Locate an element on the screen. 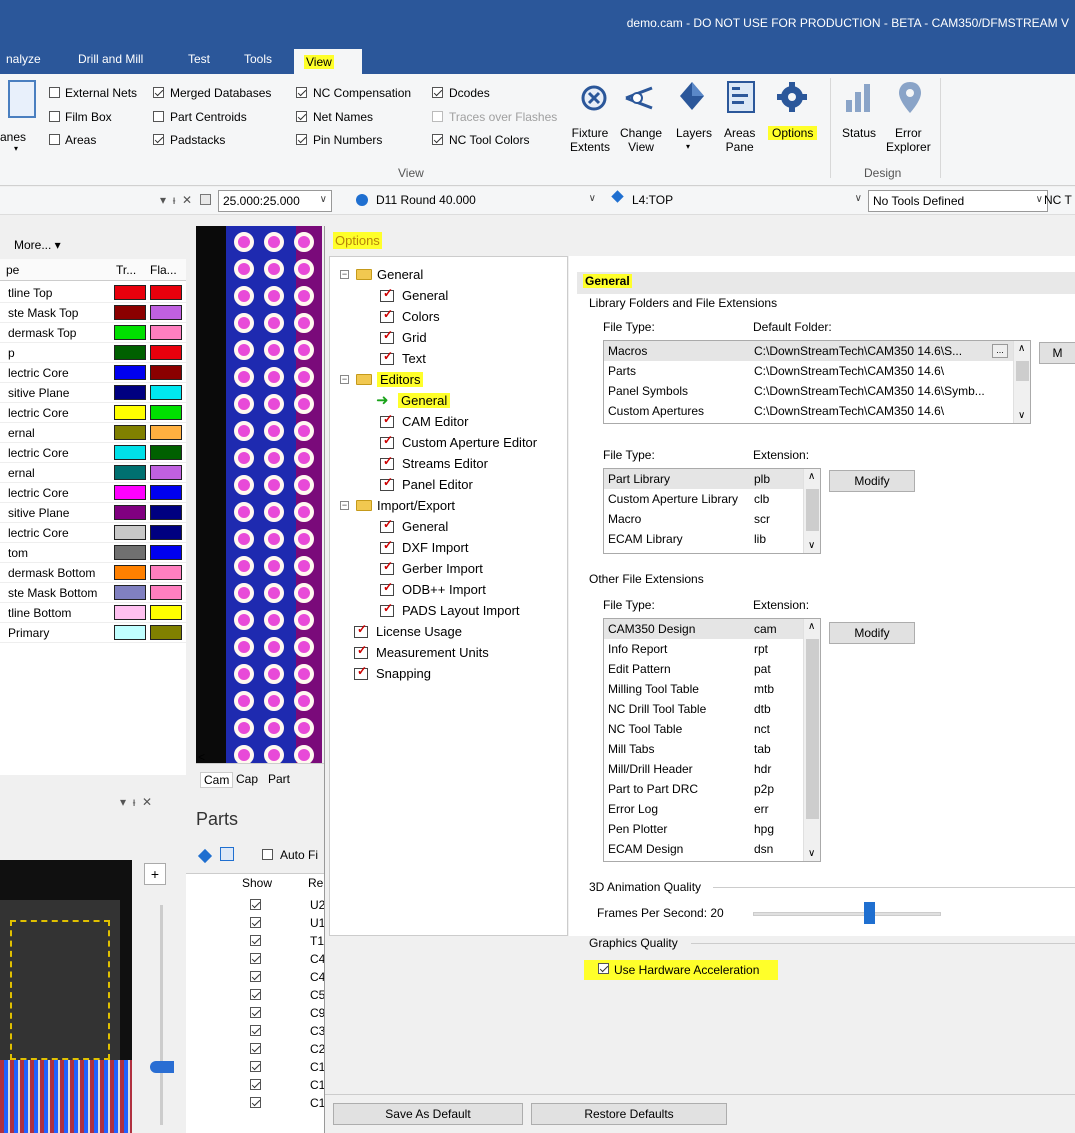 This screenshot has height=1133, width=1075. tree-item: General is located at coordinates (448, 296).